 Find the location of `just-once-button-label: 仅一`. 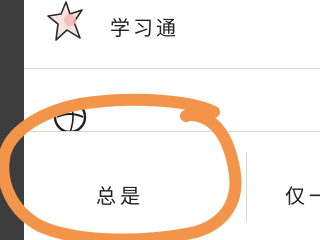

just-once-button-label: 仅一 is located at coordinates (302, 197).